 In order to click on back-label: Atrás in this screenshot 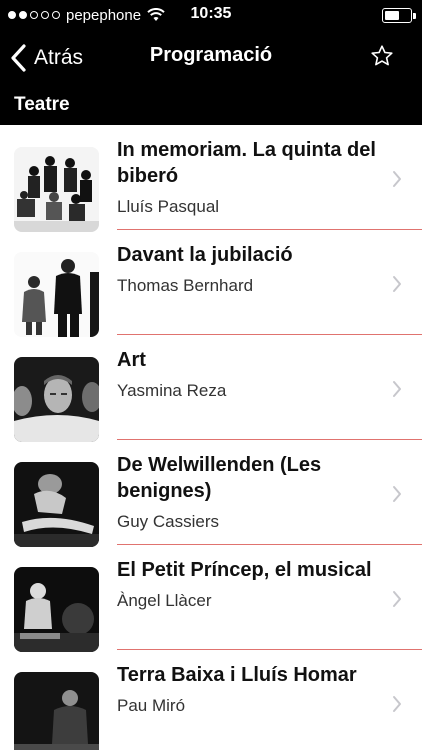, I will do `click(59, 57)`.